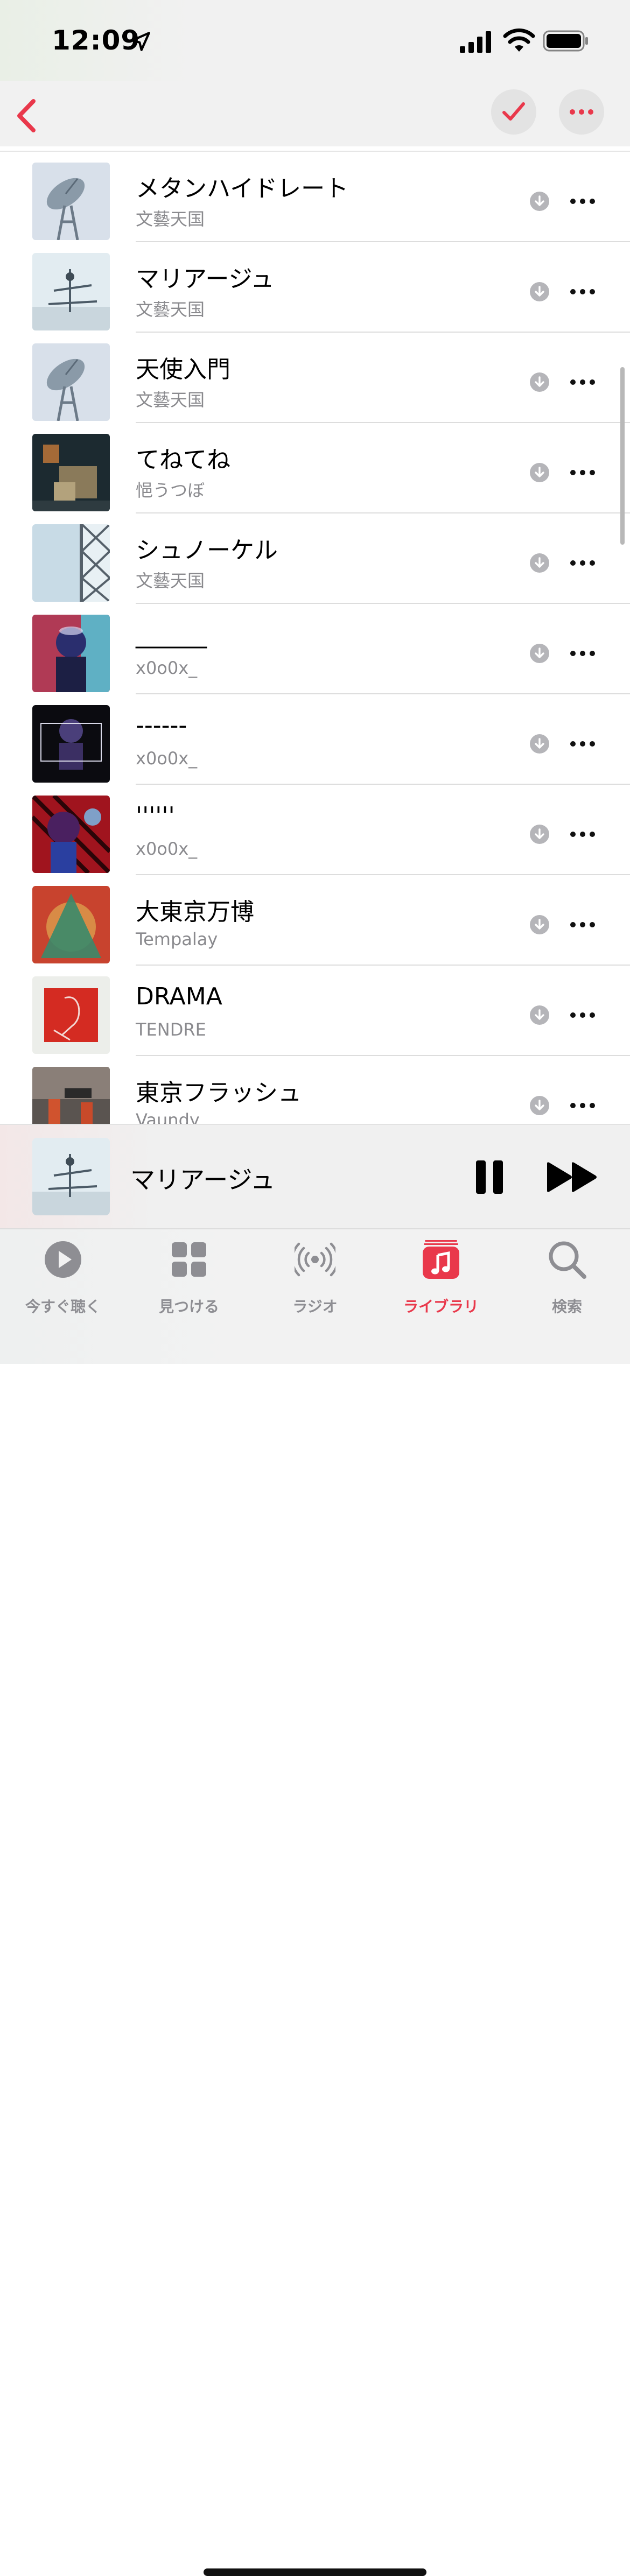  Describe the element at coordinates (566, 1306) in the screenshot. I see `tab-label: 検索` at that location.